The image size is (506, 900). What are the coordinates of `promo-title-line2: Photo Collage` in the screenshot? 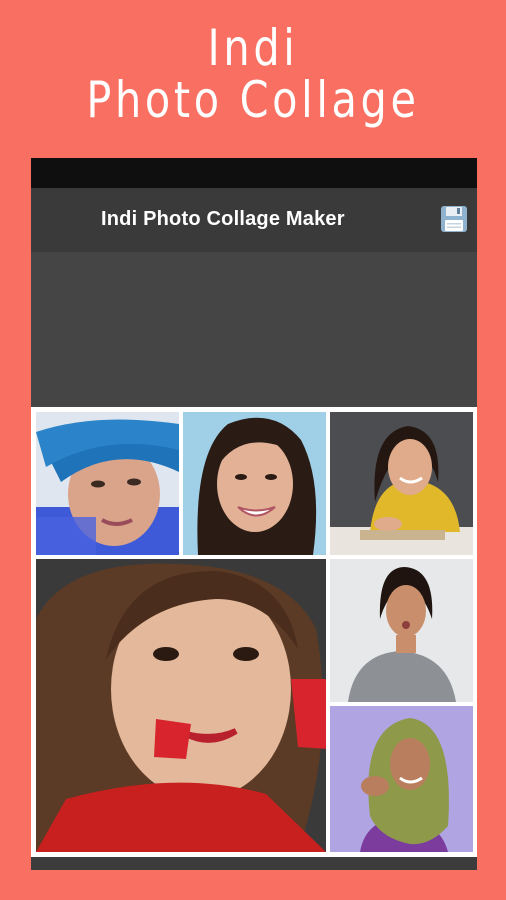 It's located at (253, 100).